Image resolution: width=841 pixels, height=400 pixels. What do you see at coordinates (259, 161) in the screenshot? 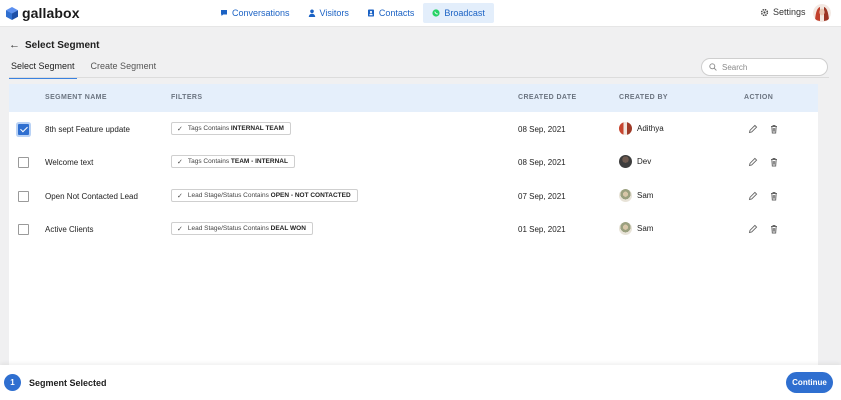
I see `filter-value: TEAM - INTERNAL` at bounding box center [259, 161].